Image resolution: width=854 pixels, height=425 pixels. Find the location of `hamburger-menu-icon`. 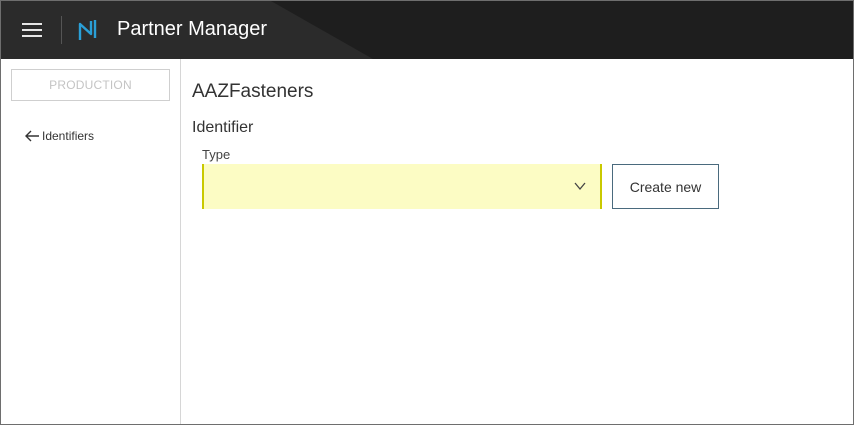

hamburger-menu-icon is located at coordinates (32, 30).